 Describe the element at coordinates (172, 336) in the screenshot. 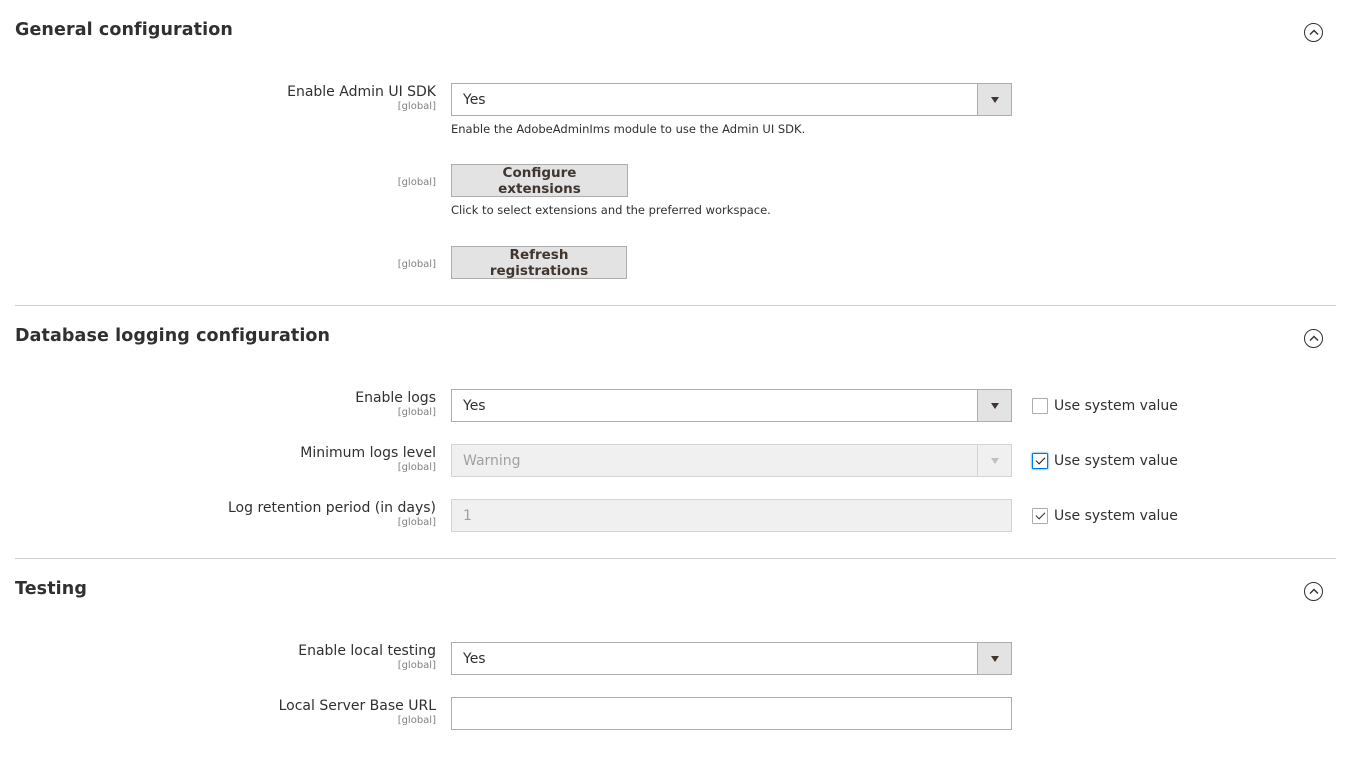

I see `section-title-database-logging: Database logging configuration` at that location.